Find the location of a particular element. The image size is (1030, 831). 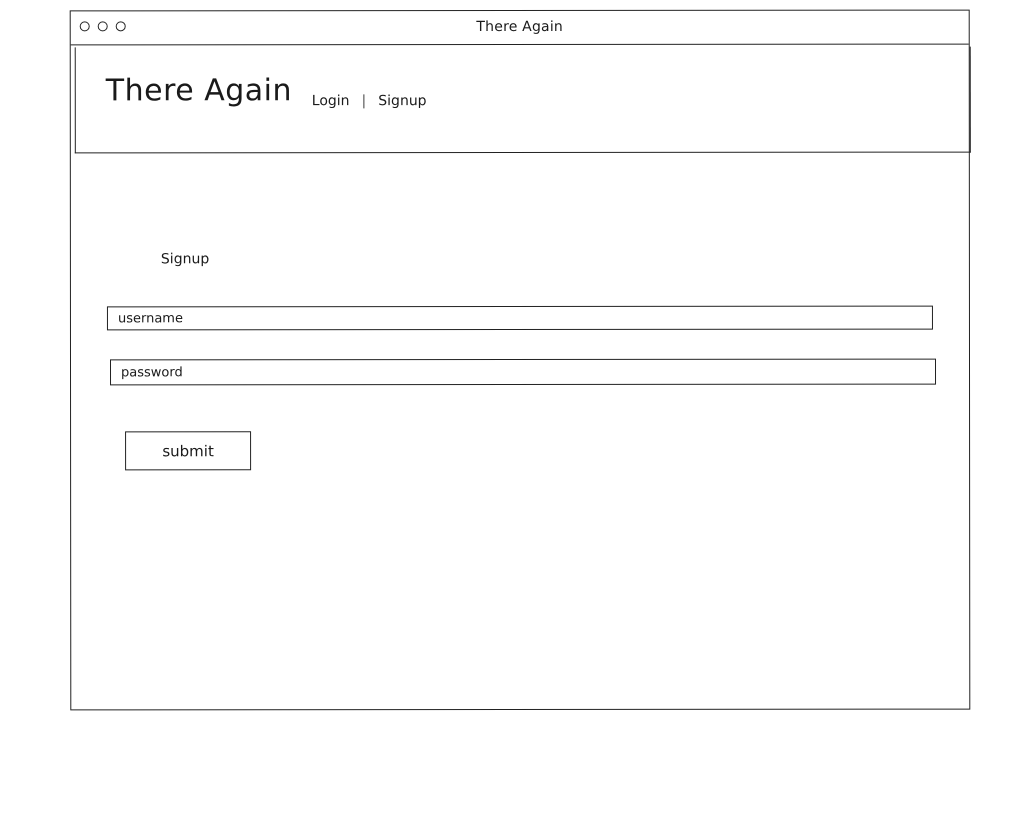

header-nav: Login | Signup is located at coordinates (369, 101).